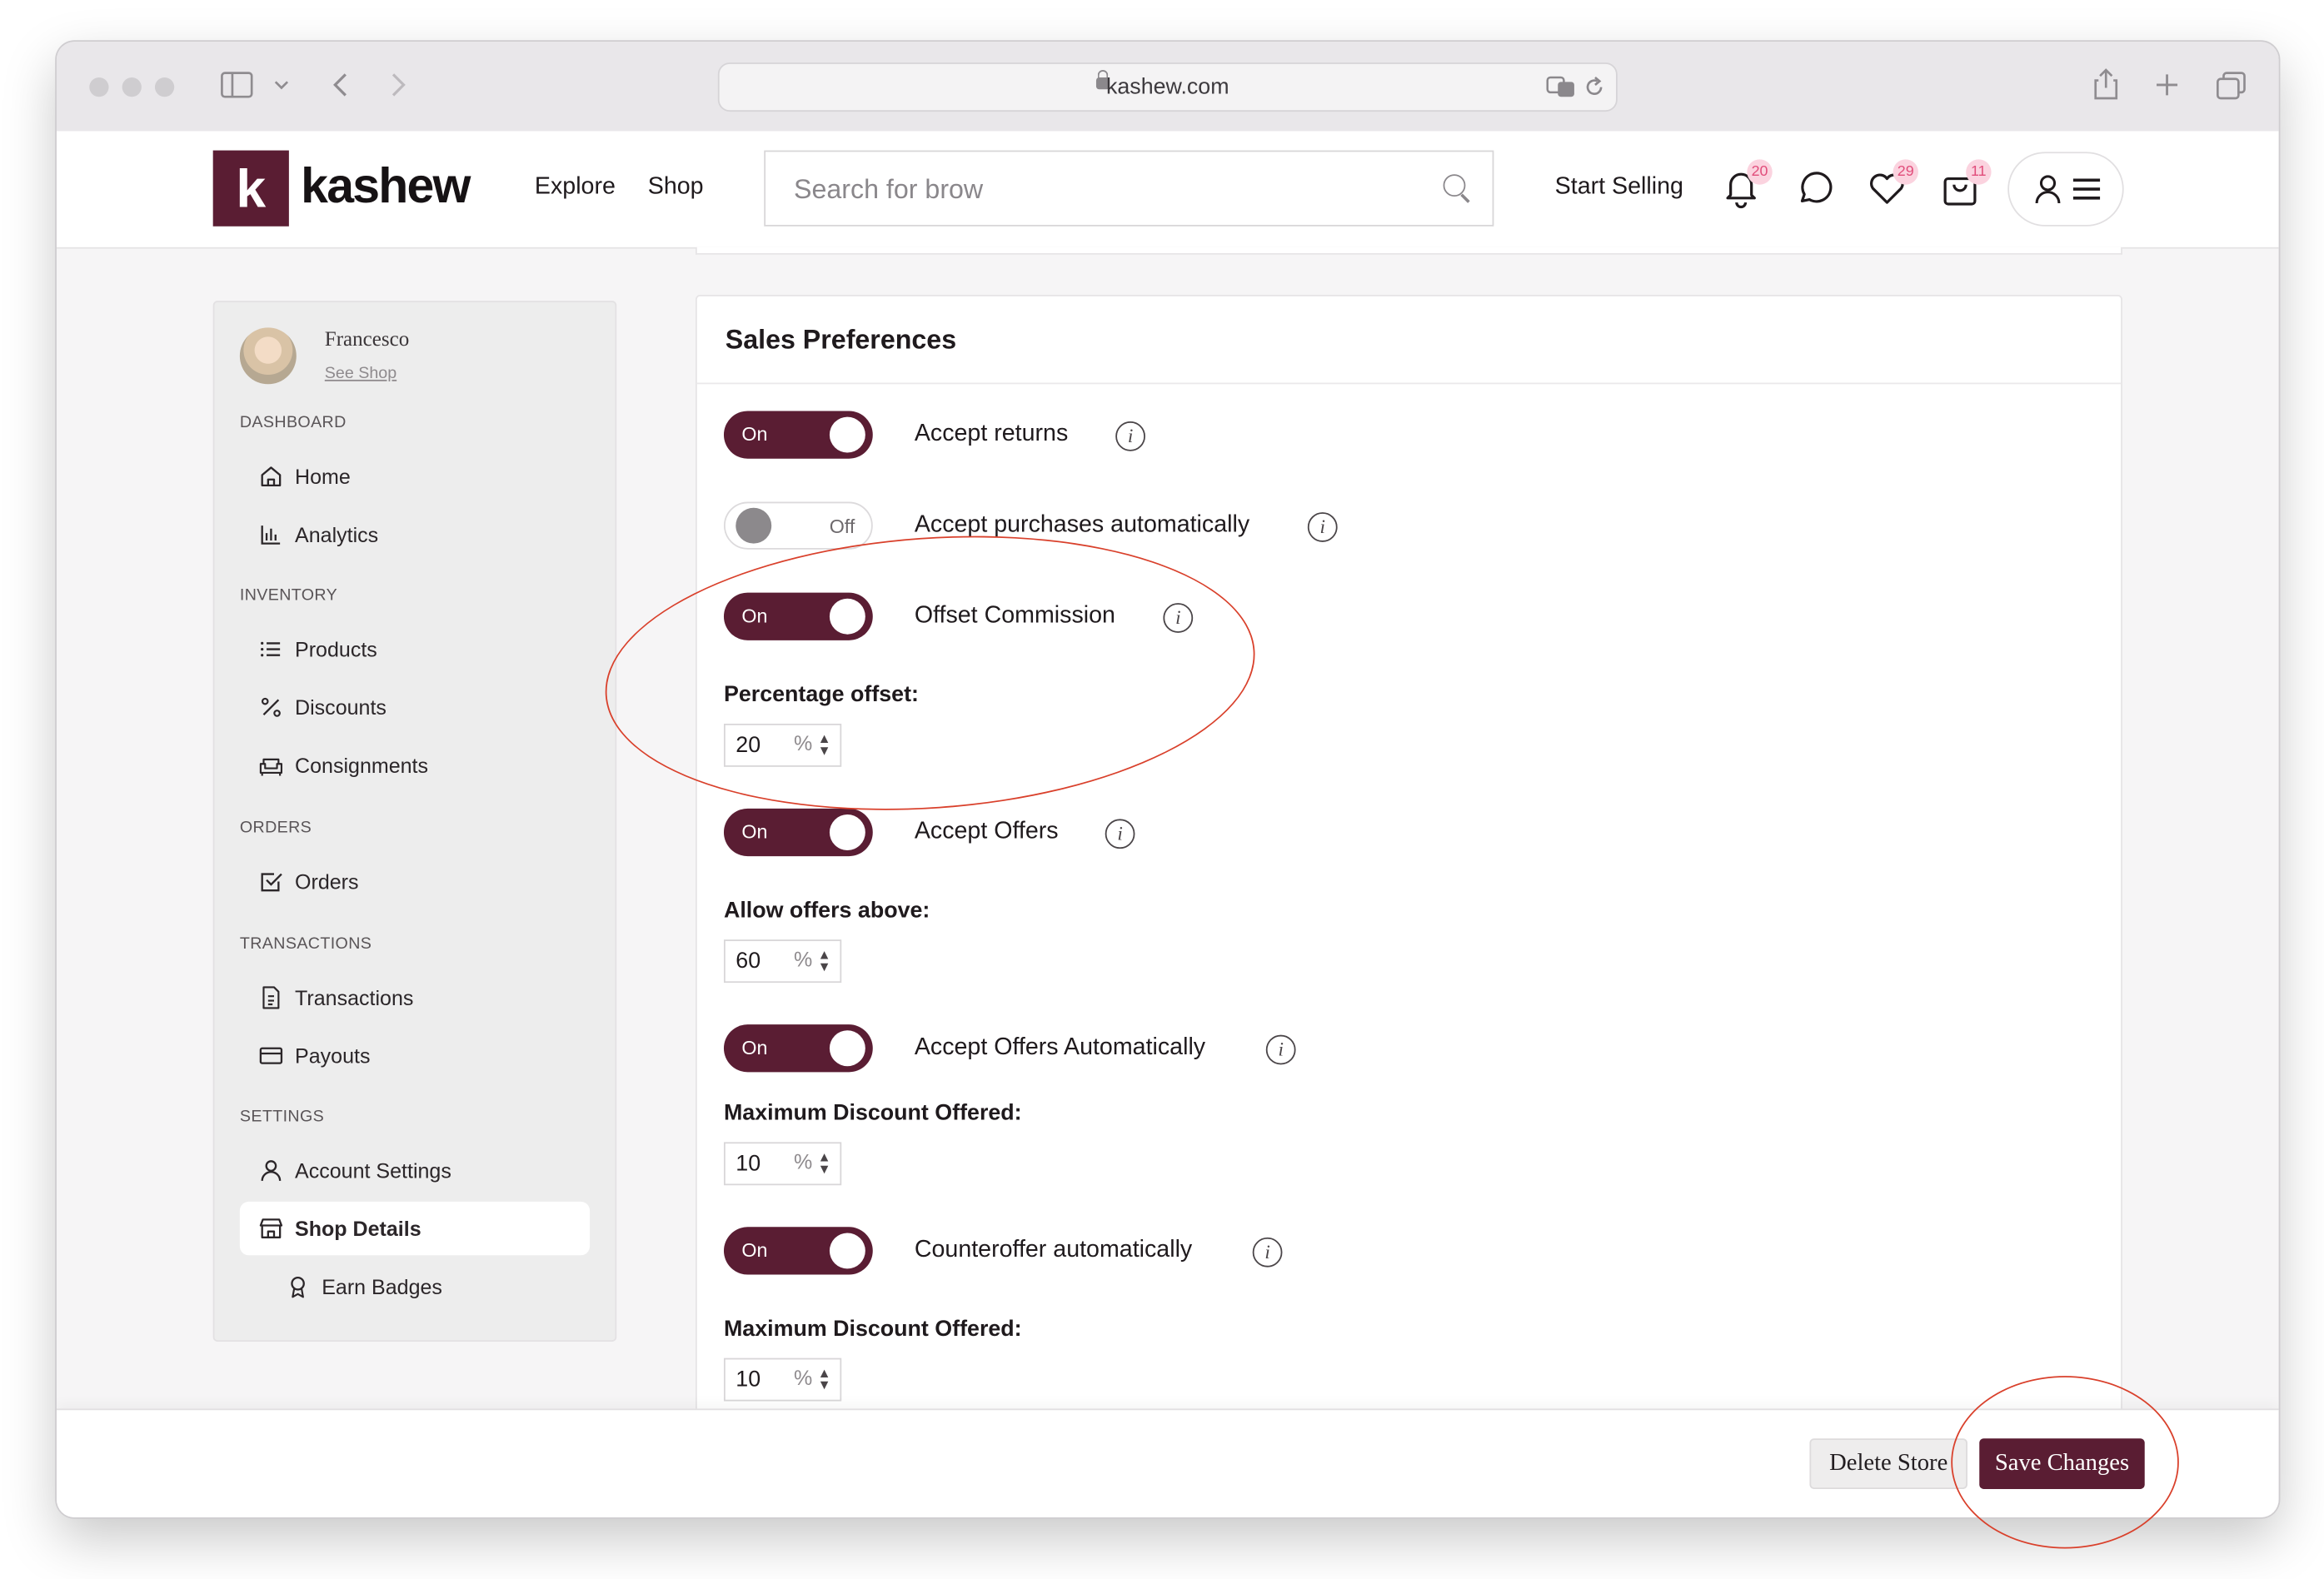 The height and width of the screenshot is (1579, 2324). I want to click on accept-offers-auto-toggle: On, so click(798, 1048).